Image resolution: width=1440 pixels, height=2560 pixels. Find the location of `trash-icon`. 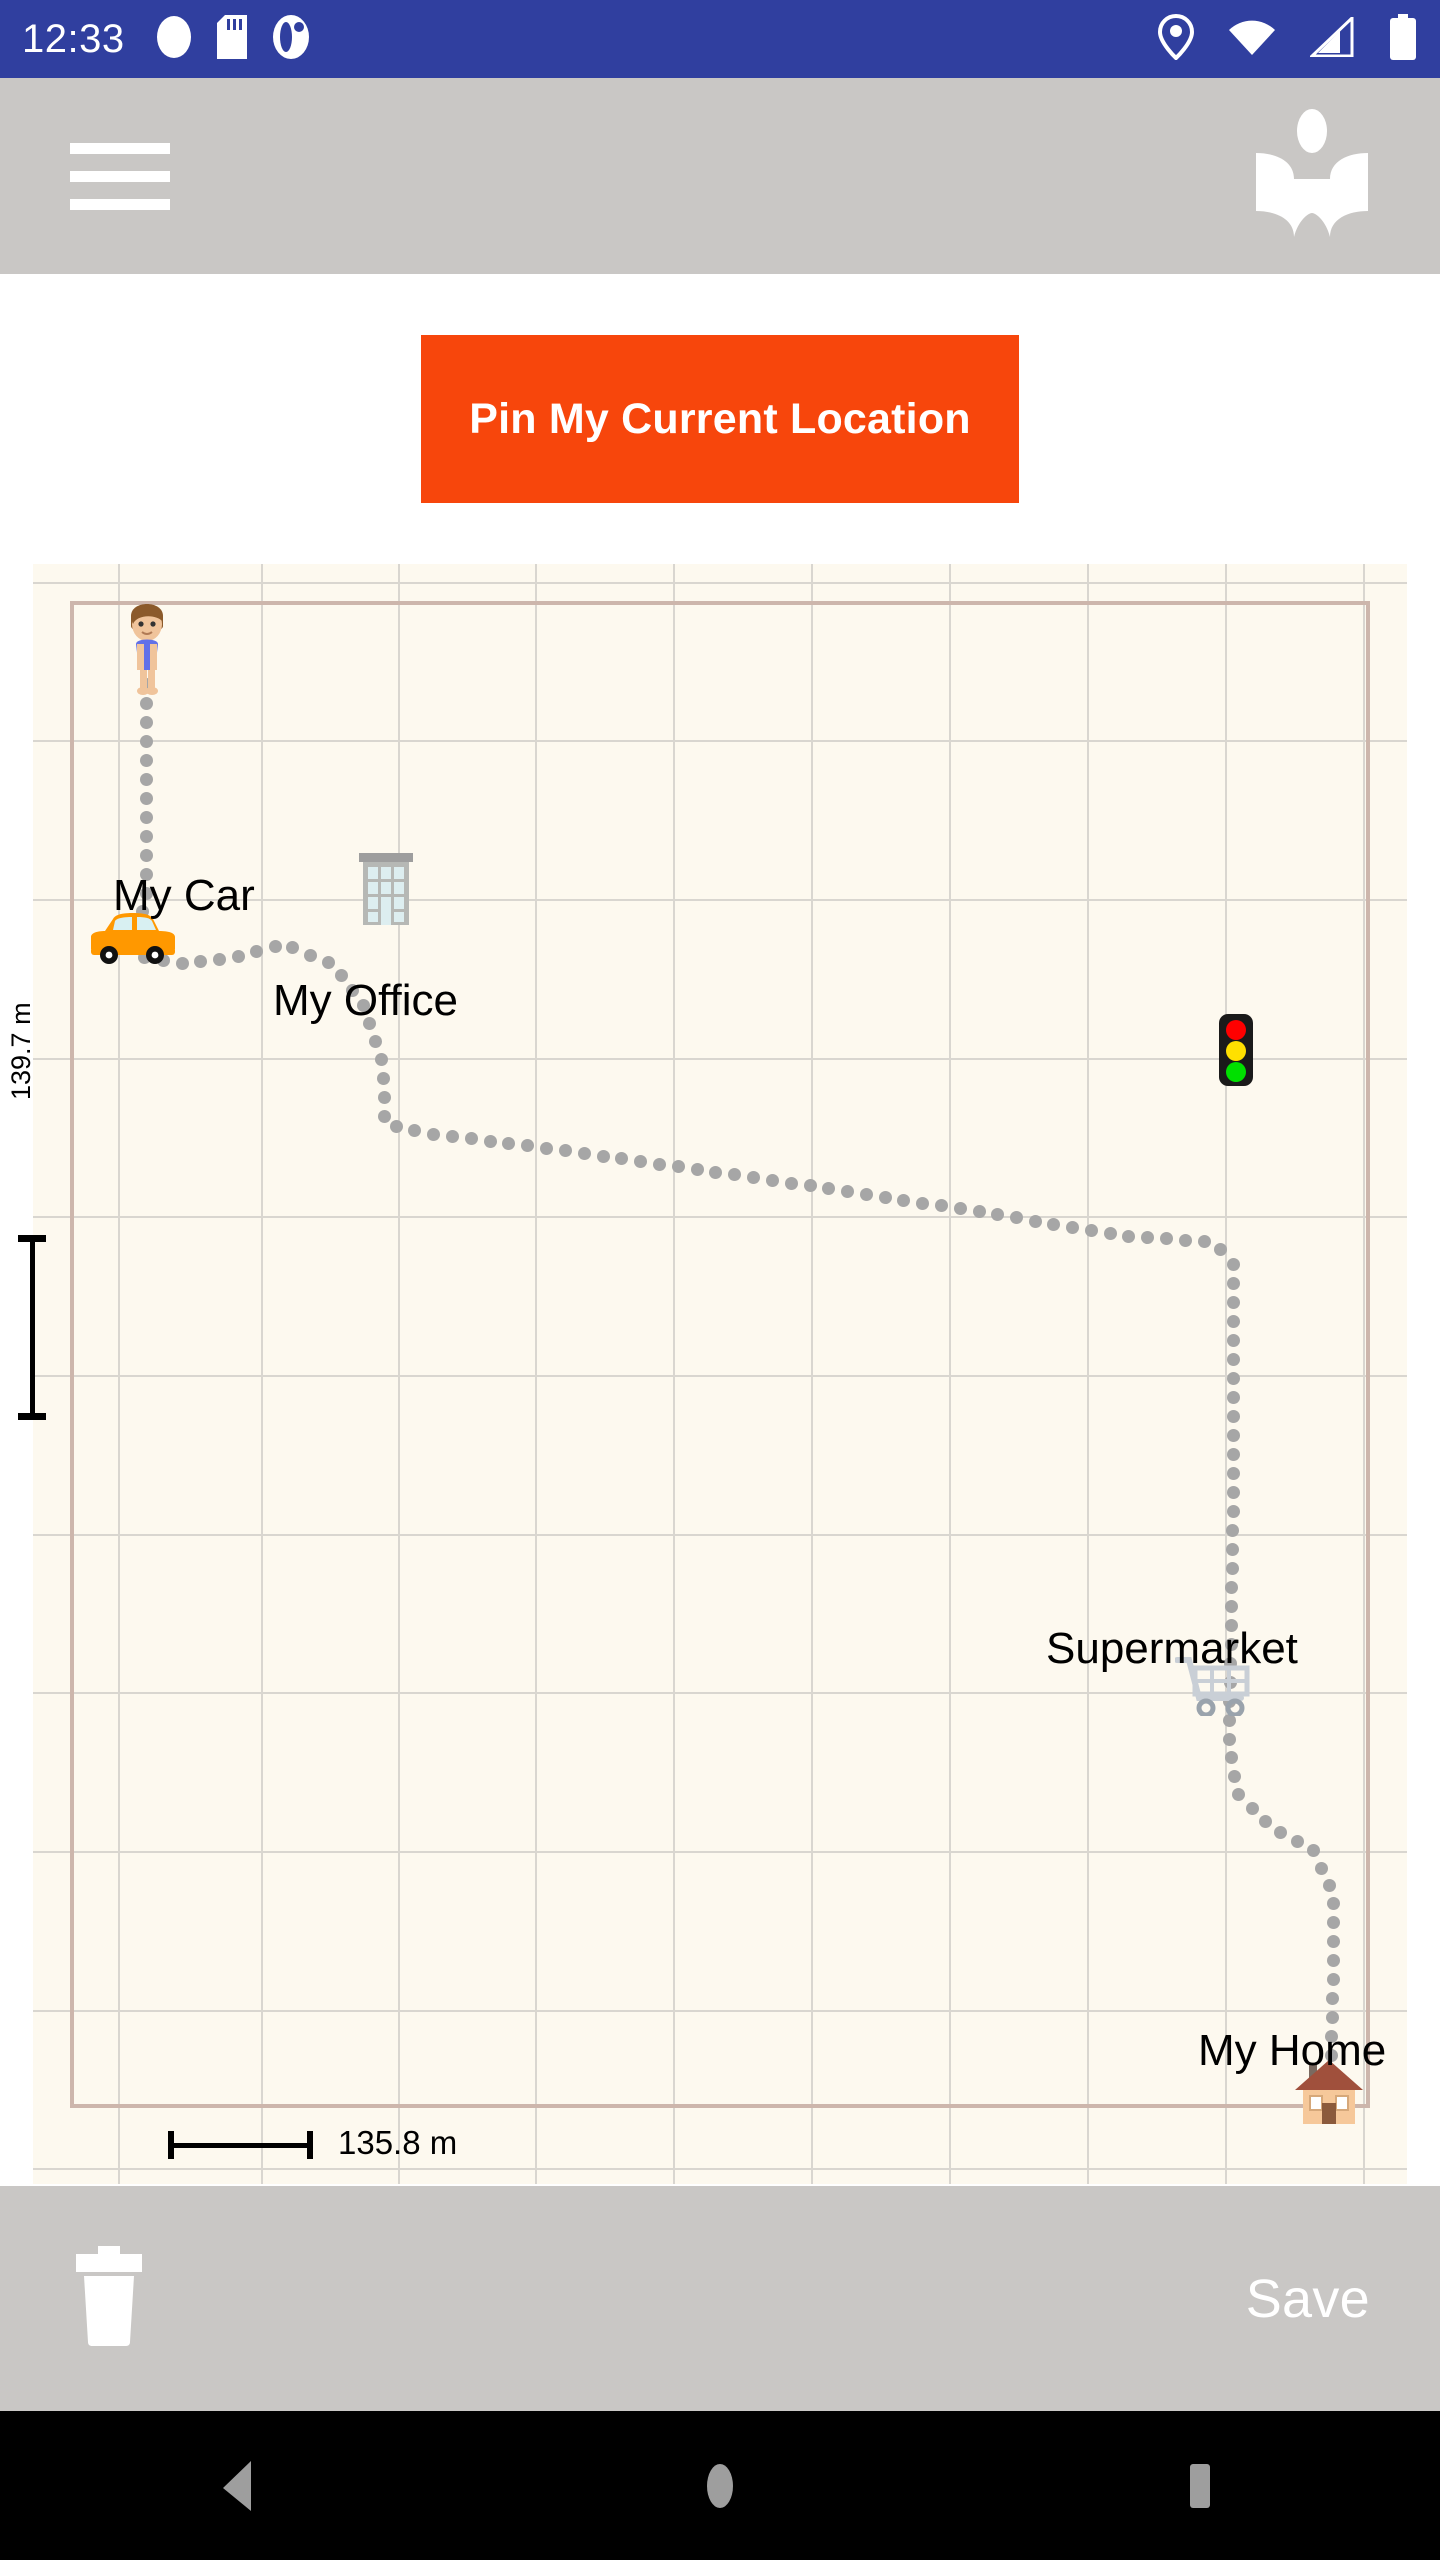

trash-icon is located at coordinates (109, 2298).